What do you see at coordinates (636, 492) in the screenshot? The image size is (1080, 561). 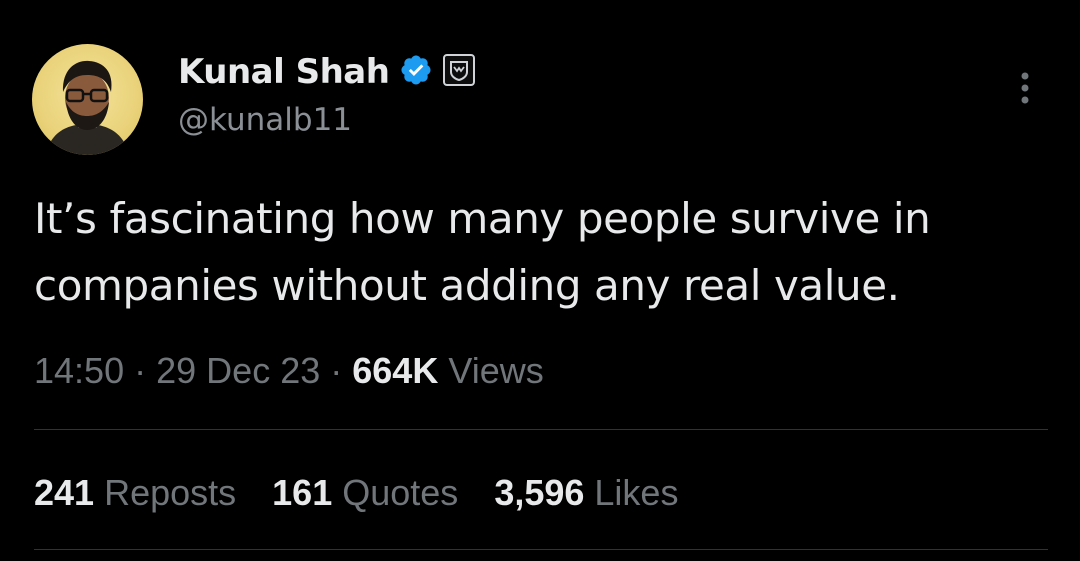 I see `likes-label: Likes` at bounding box center [636, 492].